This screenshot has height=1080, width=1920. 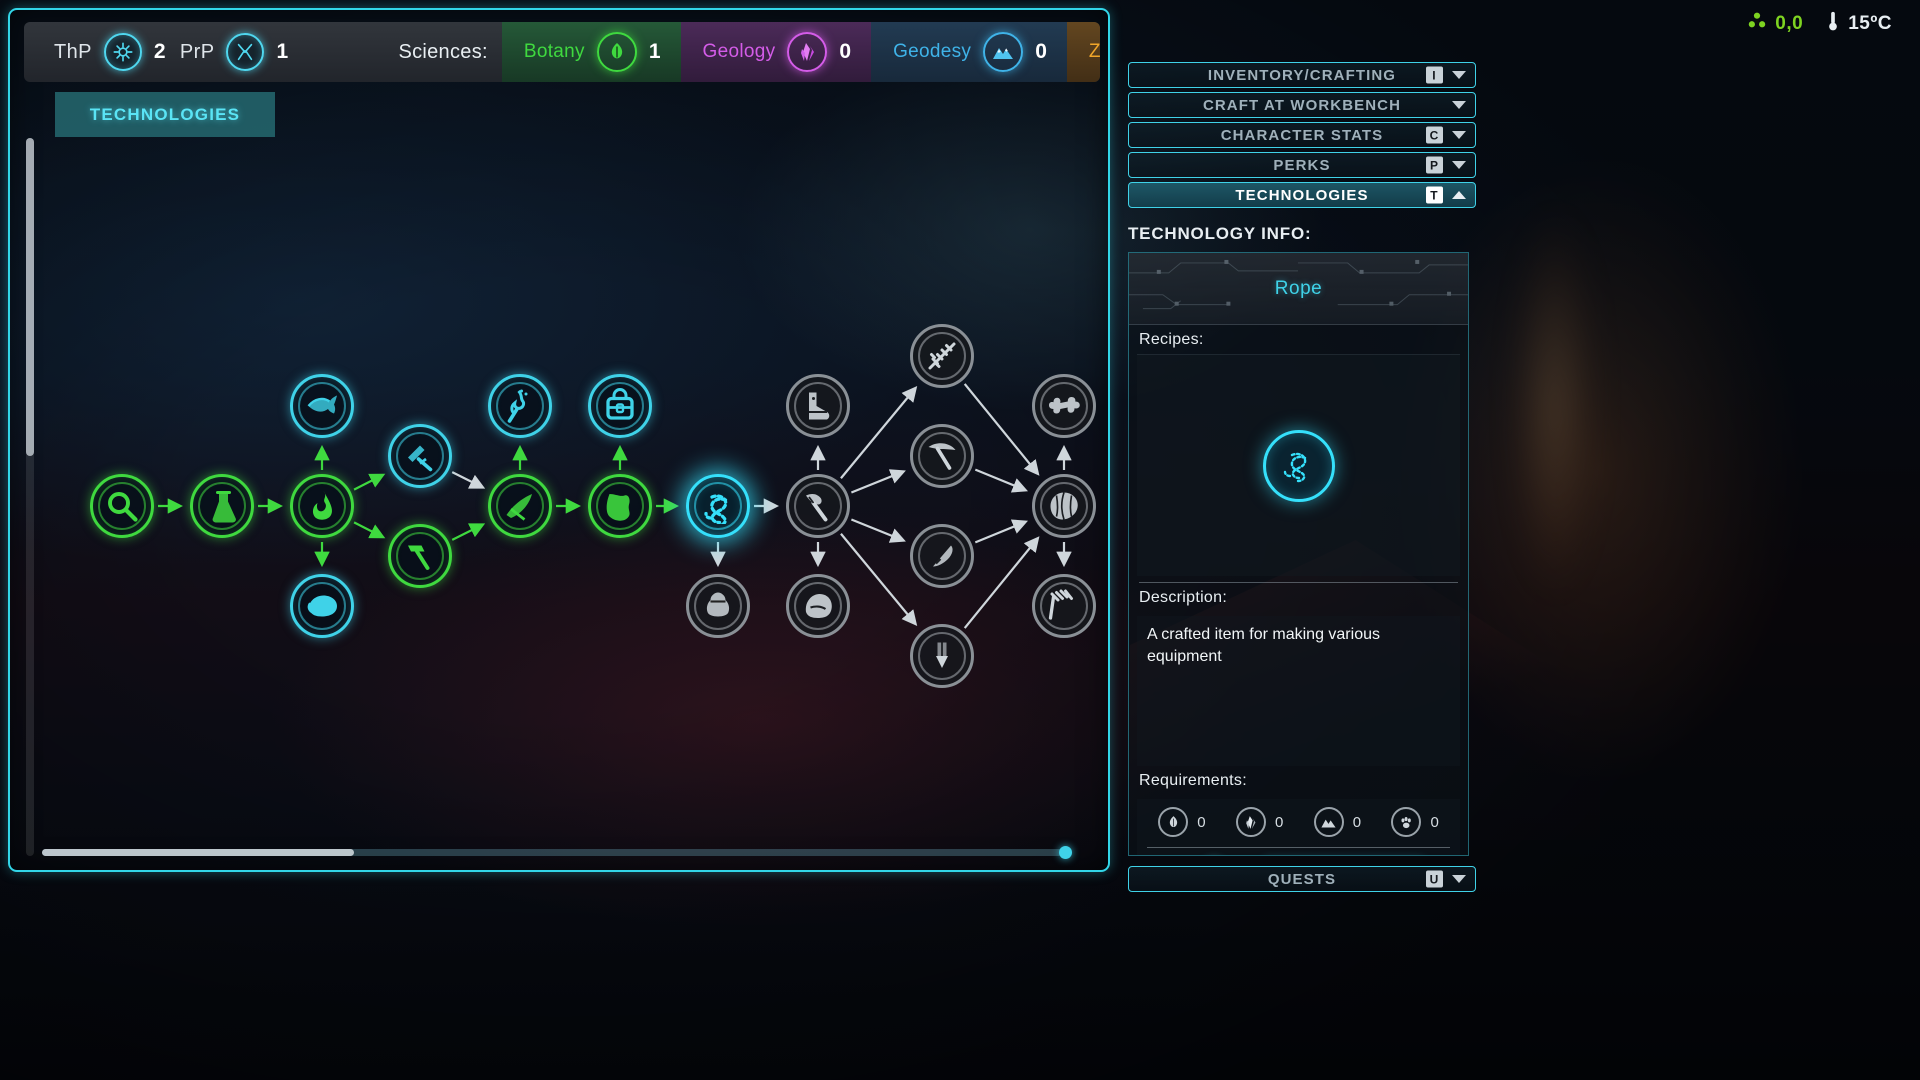 I want to click on technology-name: Rope, so click(x=1298, y=288).